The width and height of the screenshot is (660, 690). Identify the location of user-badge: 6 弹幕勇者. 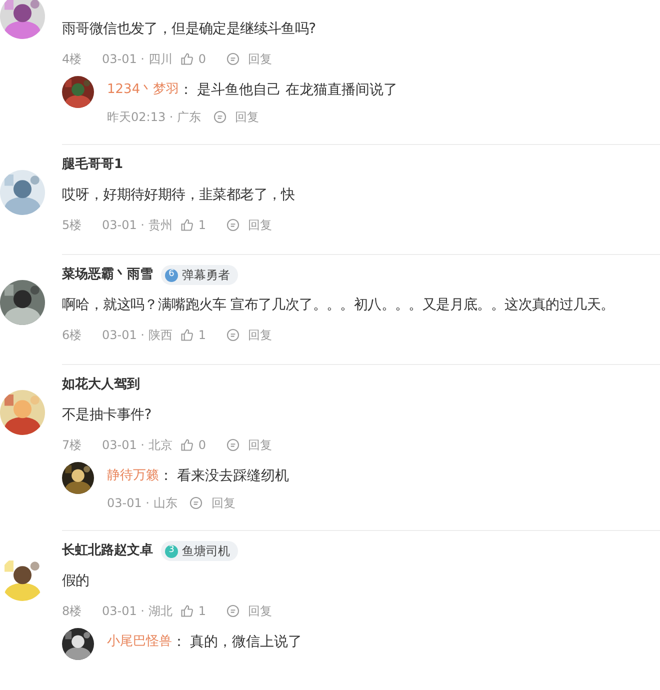
(199, 275).